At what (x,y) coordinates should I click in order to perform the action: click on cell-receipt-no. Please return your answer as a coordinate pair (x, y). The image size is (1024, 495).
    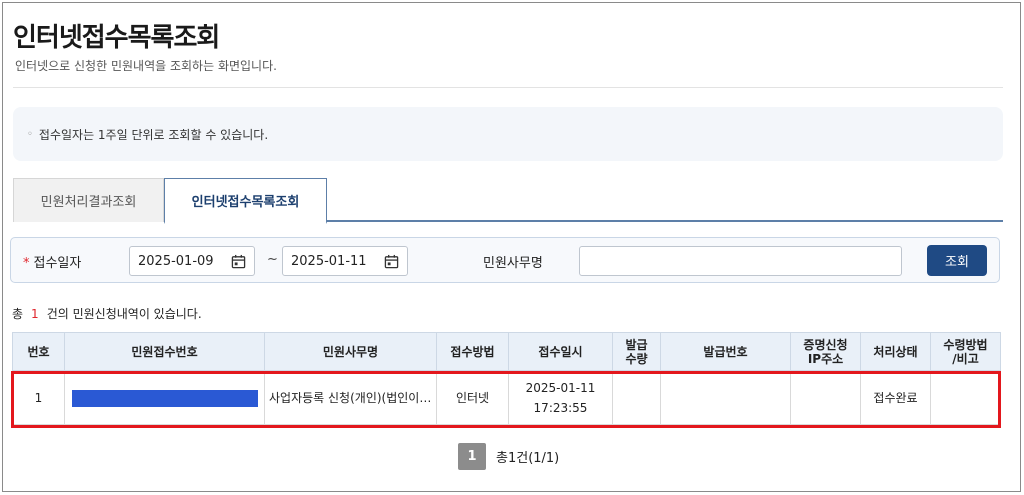
    Looking at the image, I should click on (164, 397).